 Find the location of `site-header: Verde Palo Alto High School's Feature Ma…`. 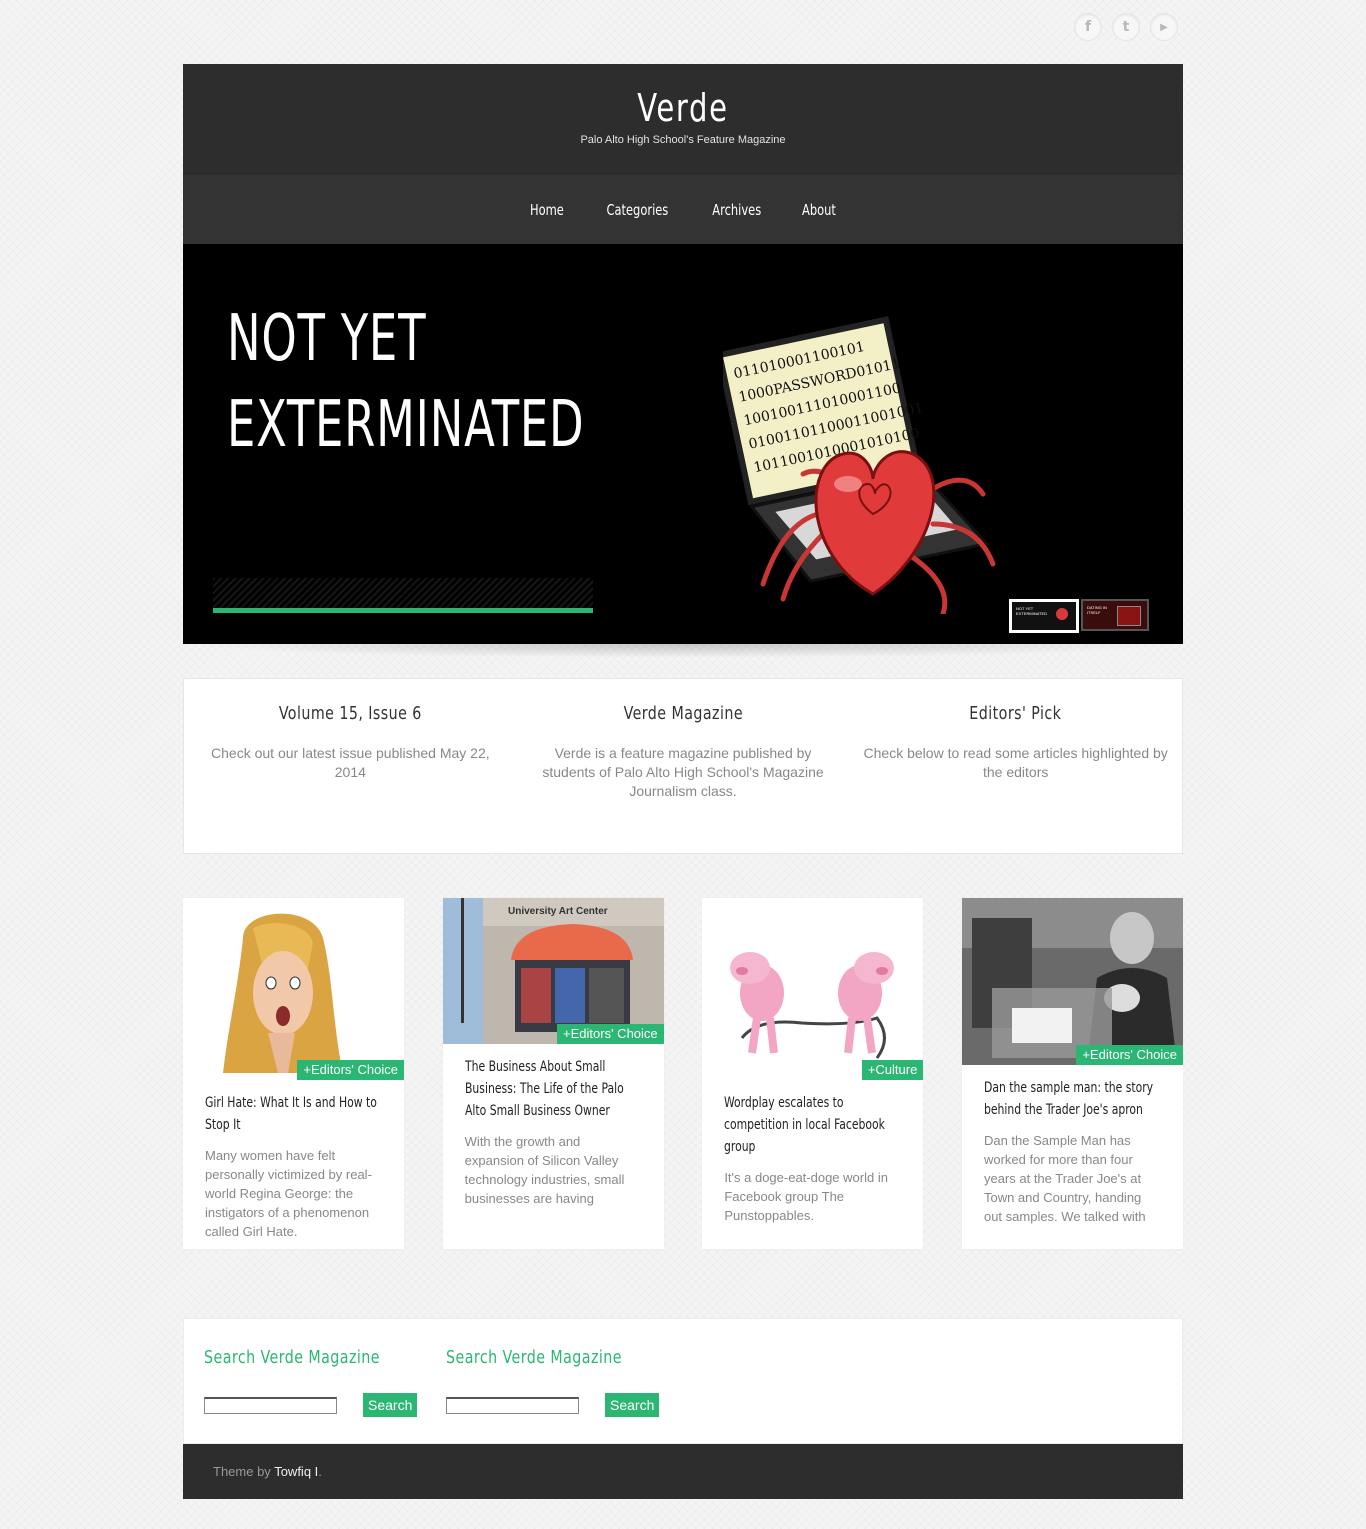

site-header: Verde Palo Alto High School's Feature Ma… is located at coordinates (683, 119).